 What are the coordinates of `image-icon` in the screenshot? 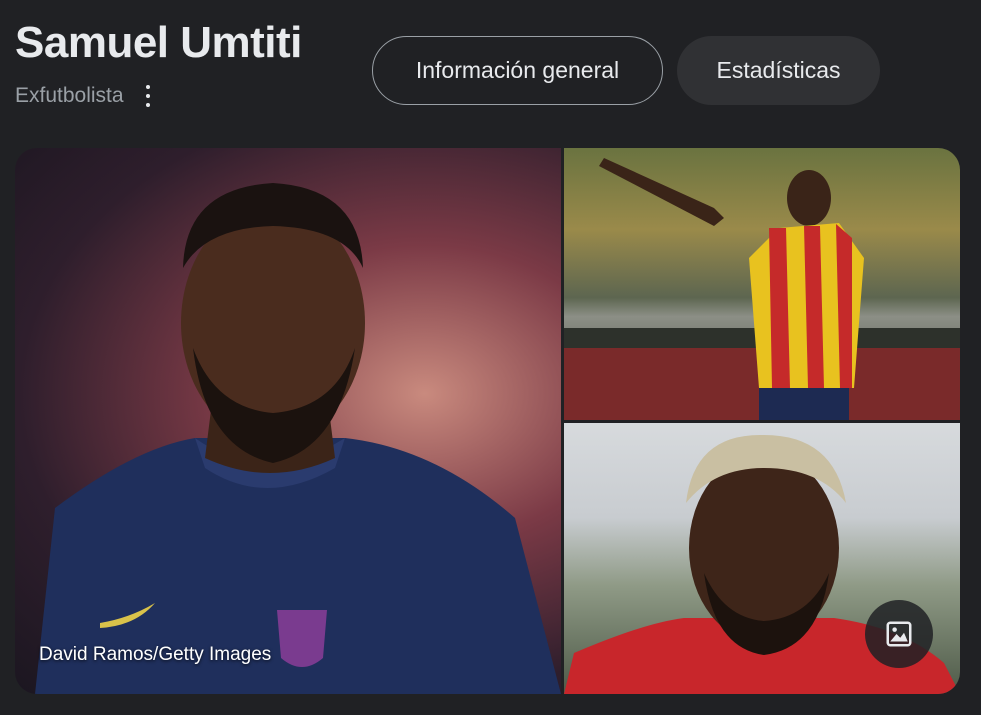 It's located at (899, 634).